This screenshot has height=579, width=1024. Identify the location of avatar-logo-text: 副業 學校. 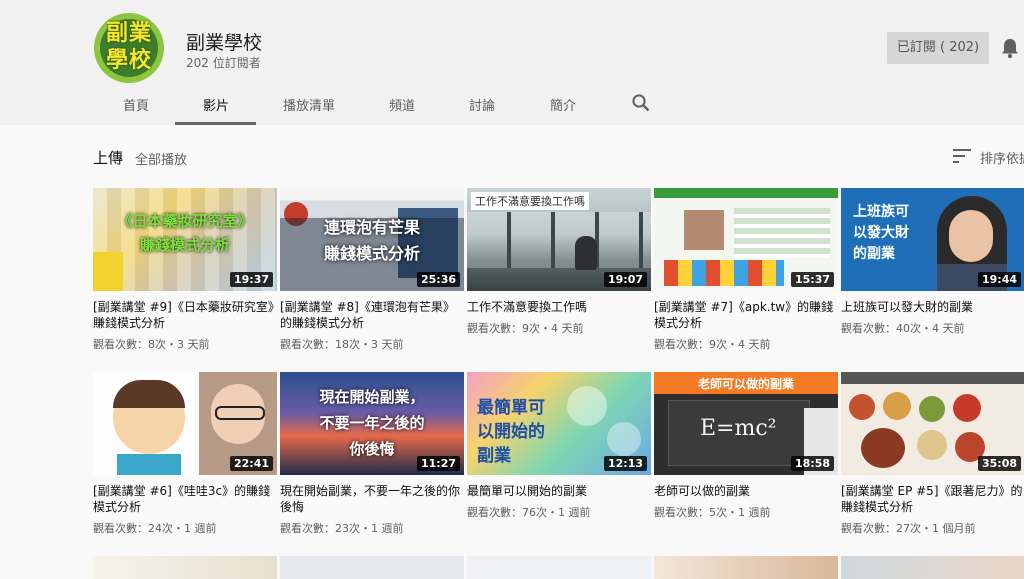
(128, 47).